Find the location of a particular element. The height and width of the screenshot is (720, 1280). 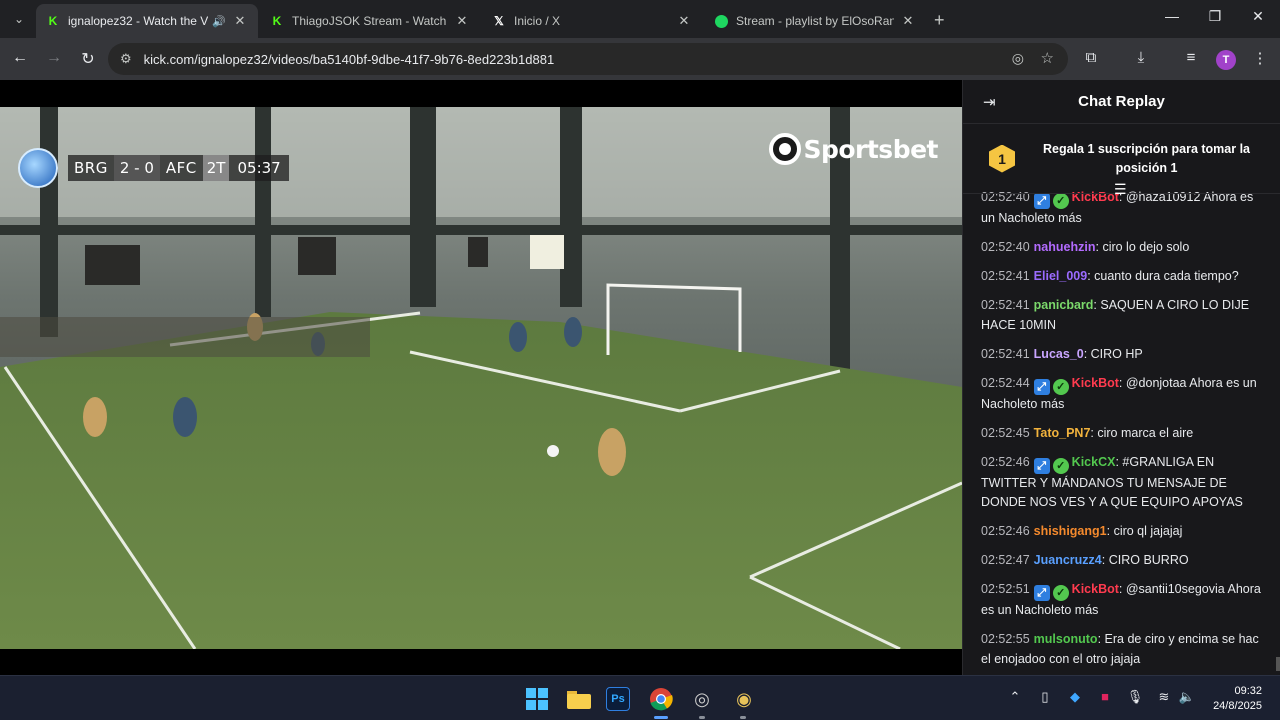

message-username: Eliel_009 is located at coordinates (1061, 276).